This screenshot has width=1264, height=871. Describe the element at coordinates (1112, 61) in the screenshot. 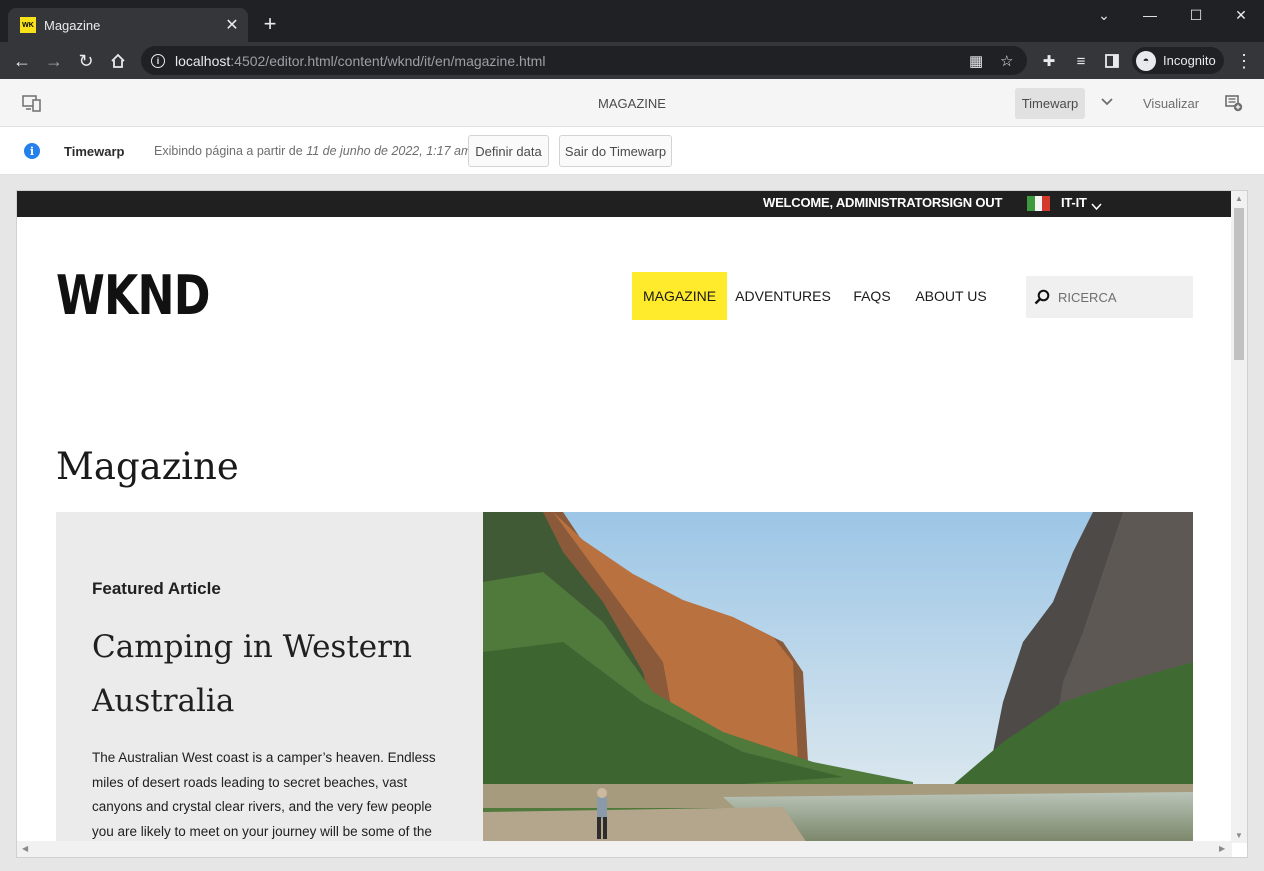

I see `side-panel-icon` at that location.